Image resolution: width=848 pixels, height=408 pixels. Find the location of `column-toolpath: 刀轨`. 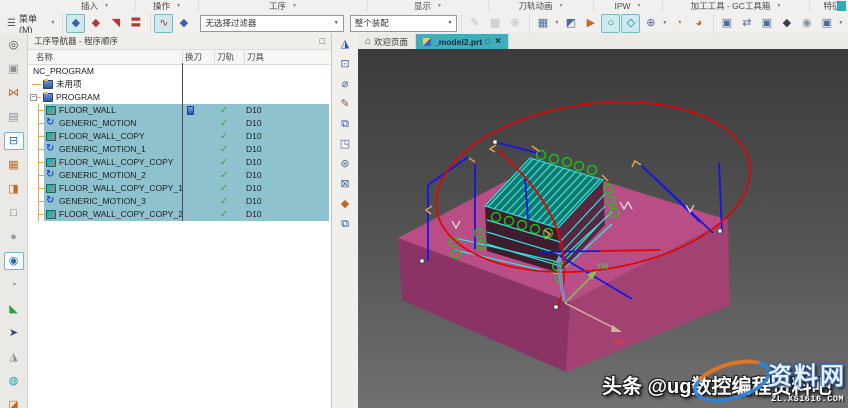

column-toolpath: 刀轨 is located at coordinates (225, 57).